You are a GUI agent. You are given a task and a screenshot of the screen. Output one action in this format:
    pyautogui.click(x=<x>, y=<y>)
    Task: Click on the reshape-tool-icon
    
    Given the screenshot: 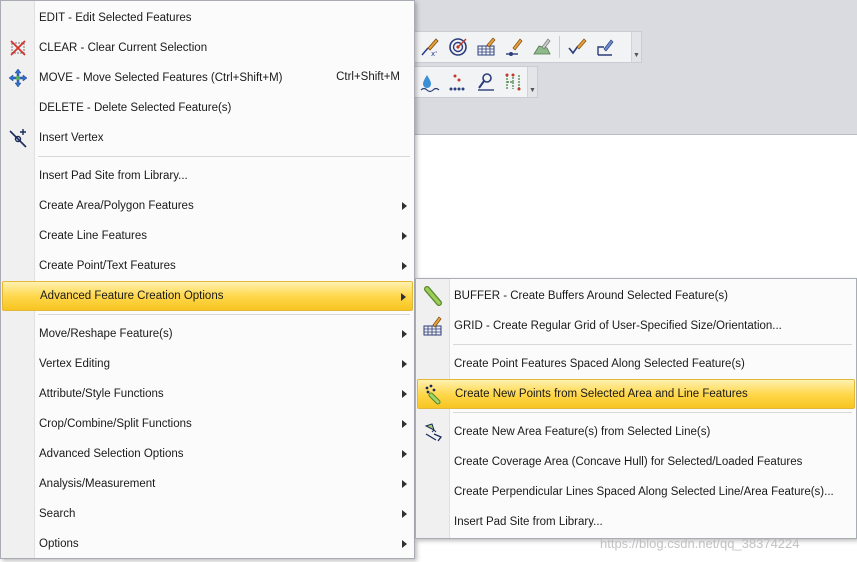 What is the action you would take?
    pyautogui.click(x=605, y=47)
    